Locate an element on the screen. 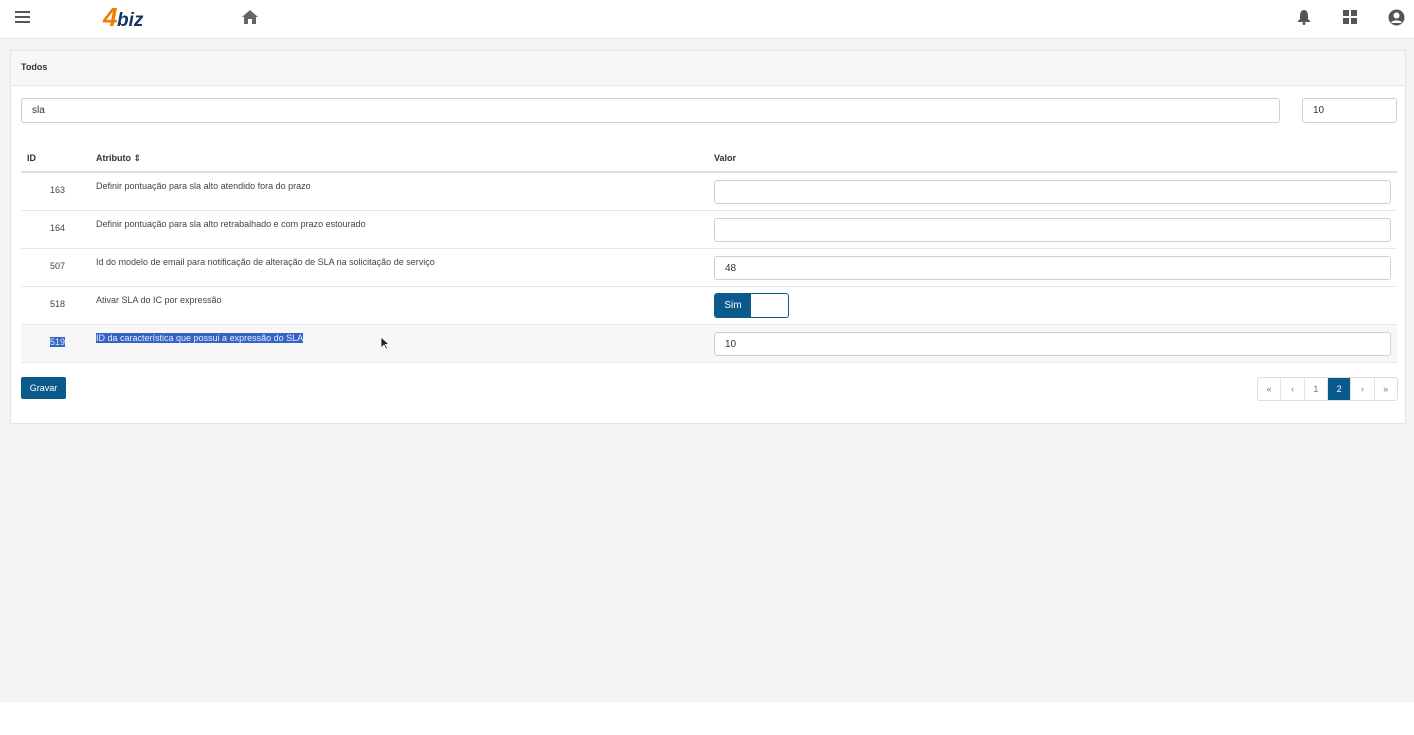  row-id: 518 is located at coordinates (57, 304).